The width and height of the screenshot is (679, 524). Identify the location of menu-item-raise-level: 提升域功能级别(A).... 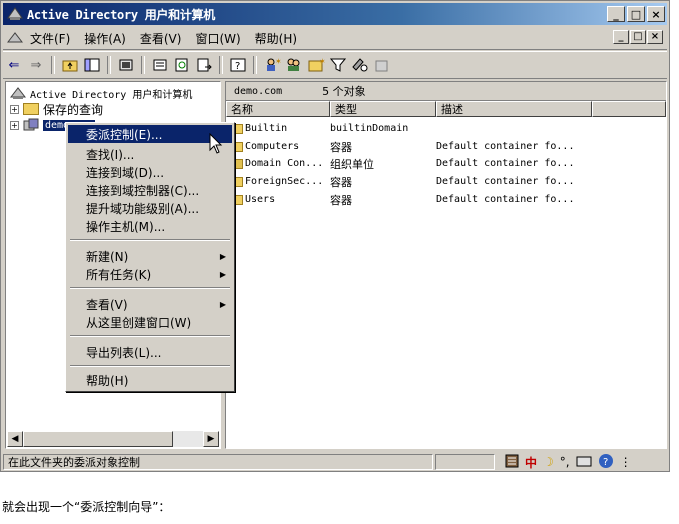
(150, 208).